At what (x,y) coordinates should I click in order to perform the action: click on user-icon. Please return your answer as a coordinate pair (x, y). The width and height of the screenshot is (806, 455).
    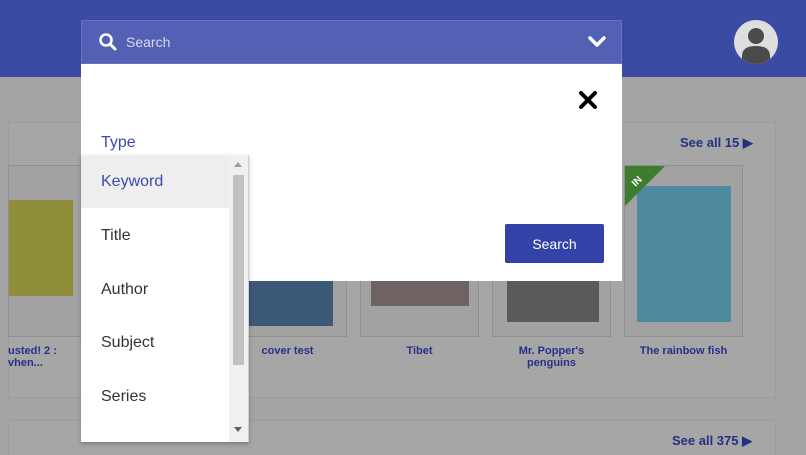
    Looking at the image, I should click on (756, 46).